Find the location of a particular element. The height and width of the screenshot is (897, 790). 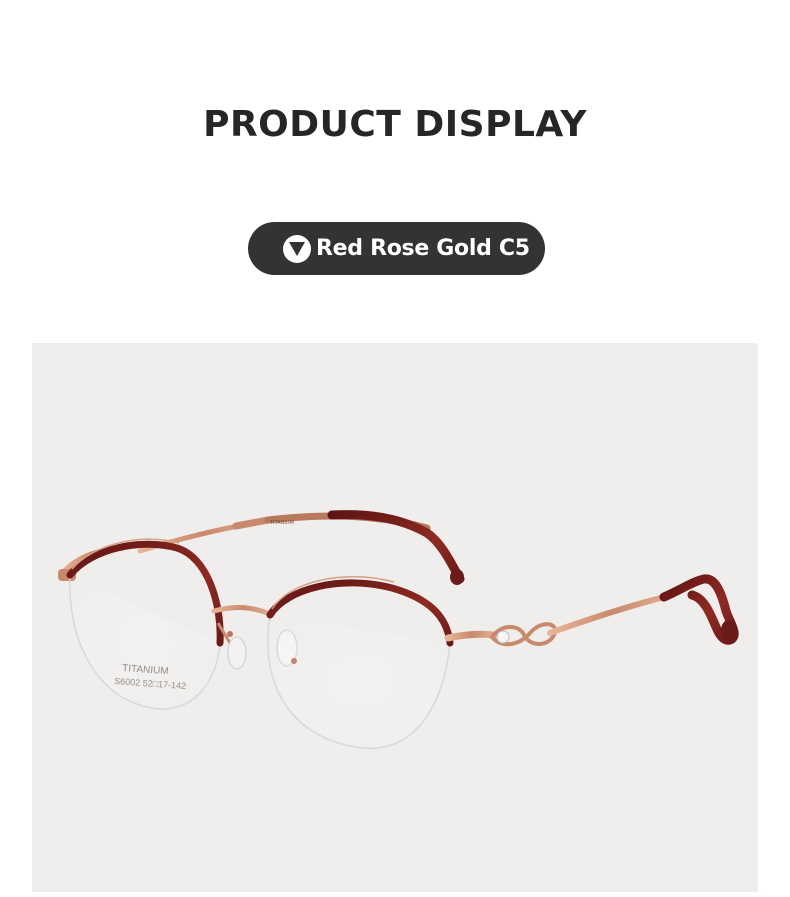

color-variant-badge: Red Rose Gold C5 is located at coordinates (396, 248).